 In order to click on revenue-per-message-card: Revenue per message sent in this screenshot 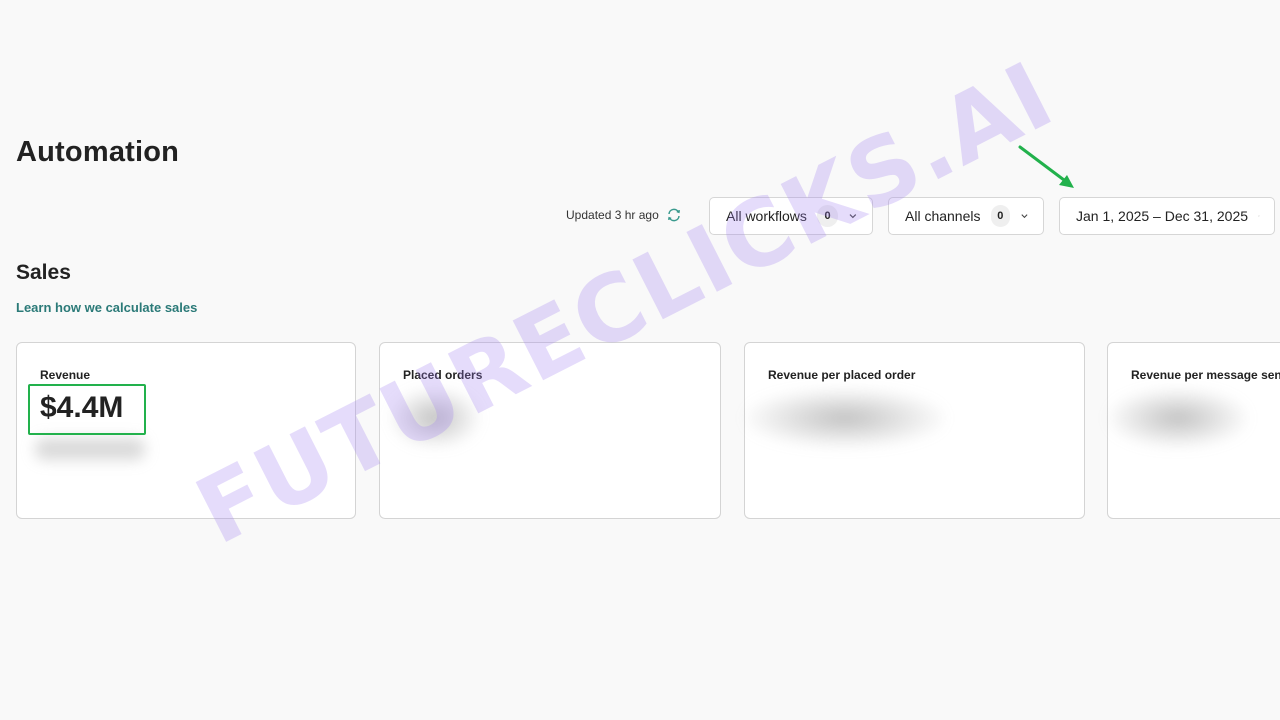, I will do `click(1193, 430)`.